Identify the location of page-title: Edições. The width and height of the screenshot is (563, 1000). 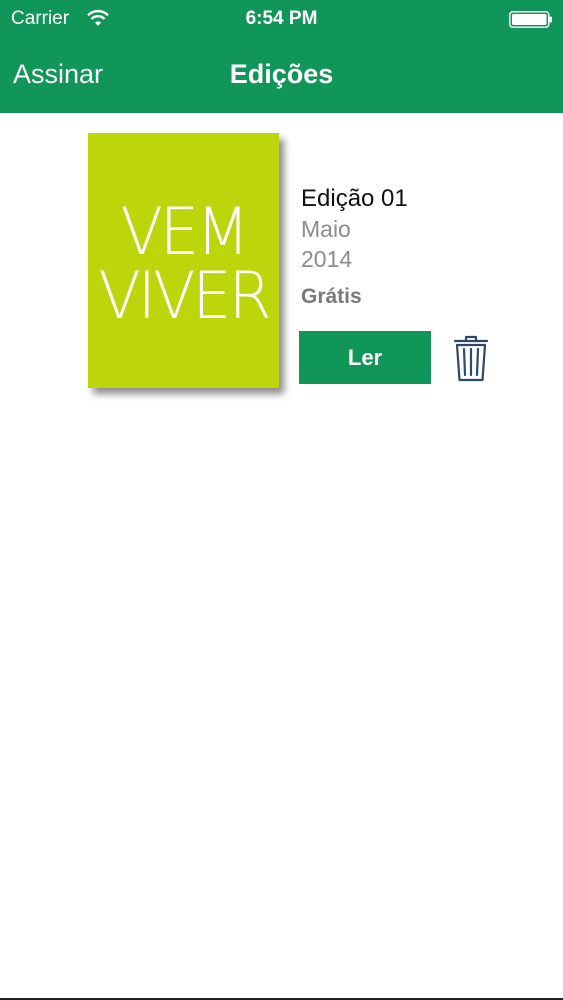
(281, 74).